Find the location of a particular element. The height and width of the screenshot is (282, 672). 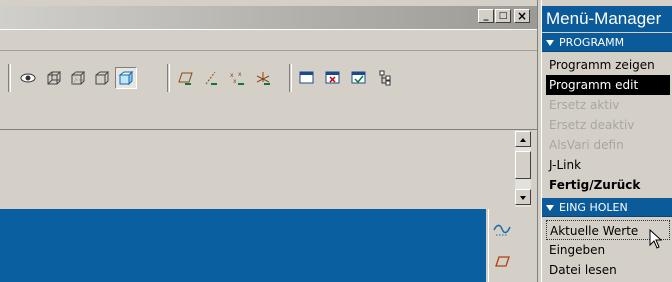

model-tree-icon is located at coordinates (385, 78).